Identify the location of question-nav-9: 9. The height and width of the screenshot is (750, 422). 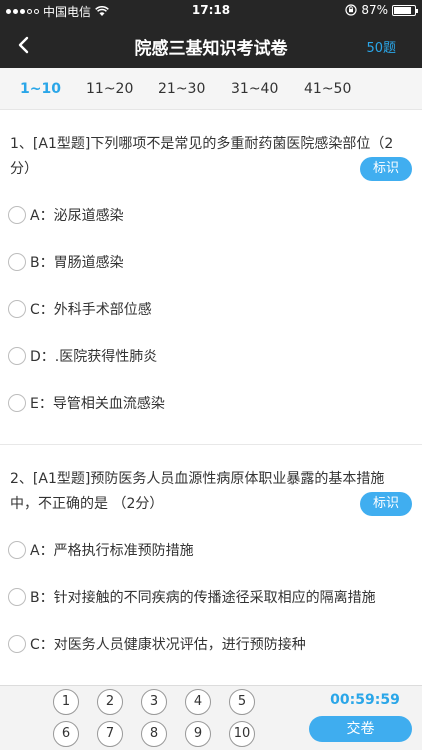
(198, 734).